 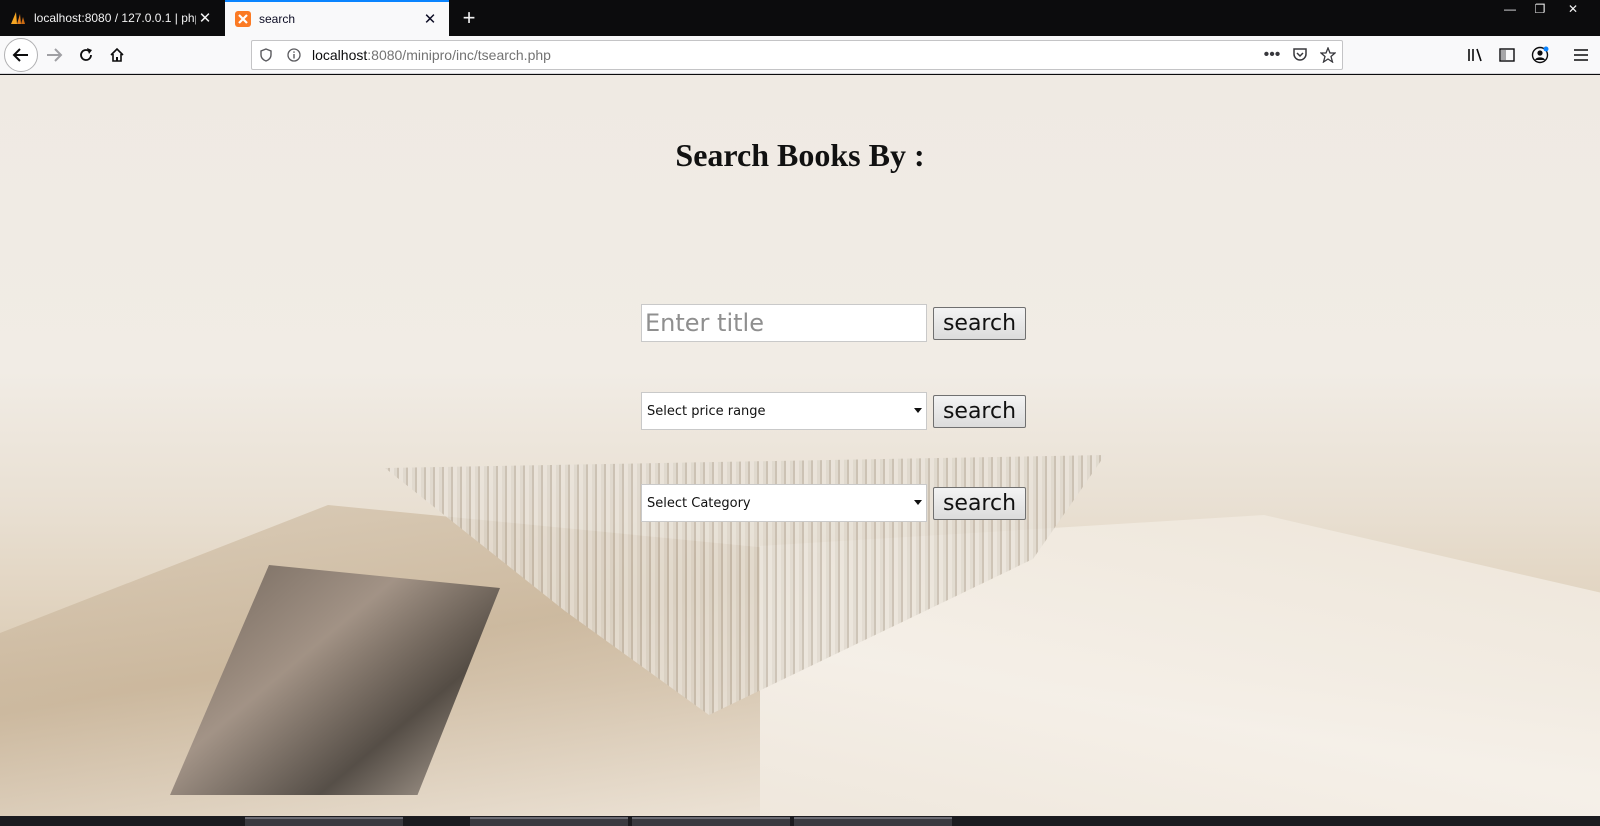 I want to click on page-actions-ellipsis-icon: •••, so click(x=1272, y=55).